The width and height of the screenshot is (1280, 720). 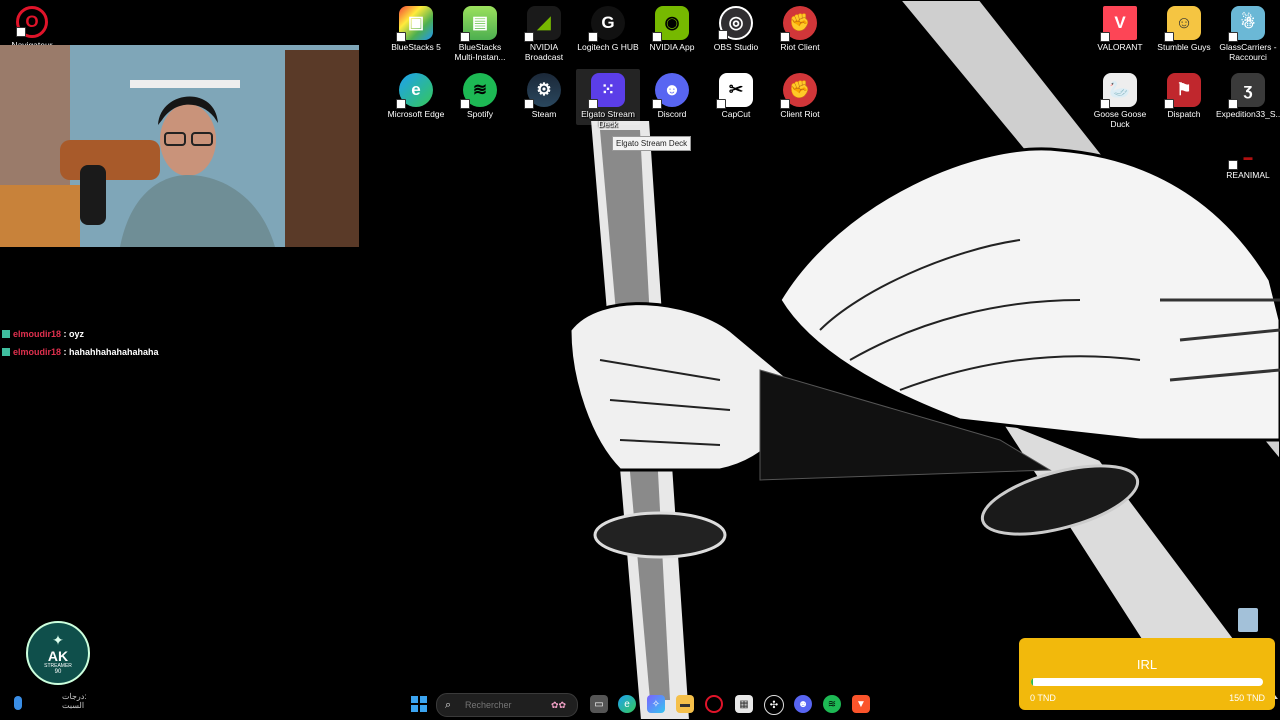 What do you see at coordinates (111, 352) in the screenshot?
I see `chat-text: : hahahhahahahahaha` at bounding box center [111, 352].